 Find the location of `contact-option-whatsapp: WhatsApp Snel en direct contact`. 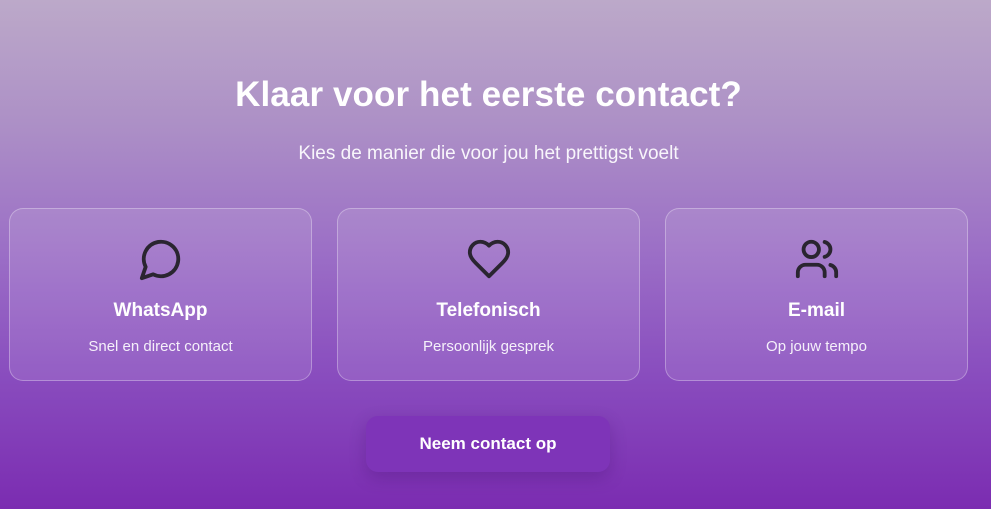

contact-option-whatsapp: WhatsApp Snel en direct contact is located at coordinates (160, 294).